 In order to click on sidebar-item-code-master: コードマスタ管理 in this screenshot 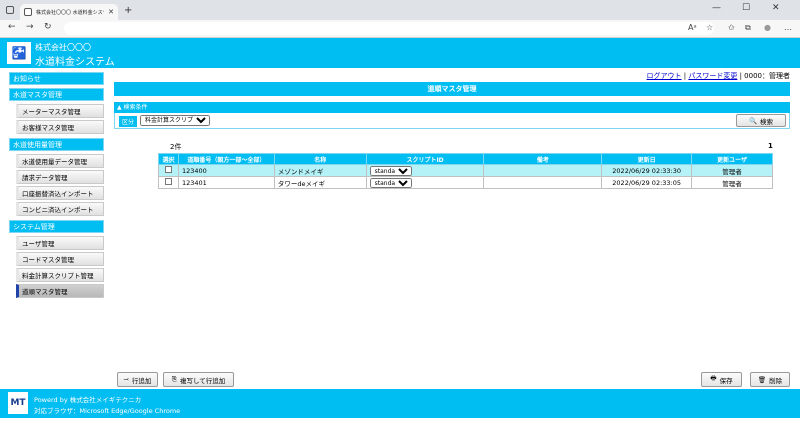, I will do `click(60, 259)`.